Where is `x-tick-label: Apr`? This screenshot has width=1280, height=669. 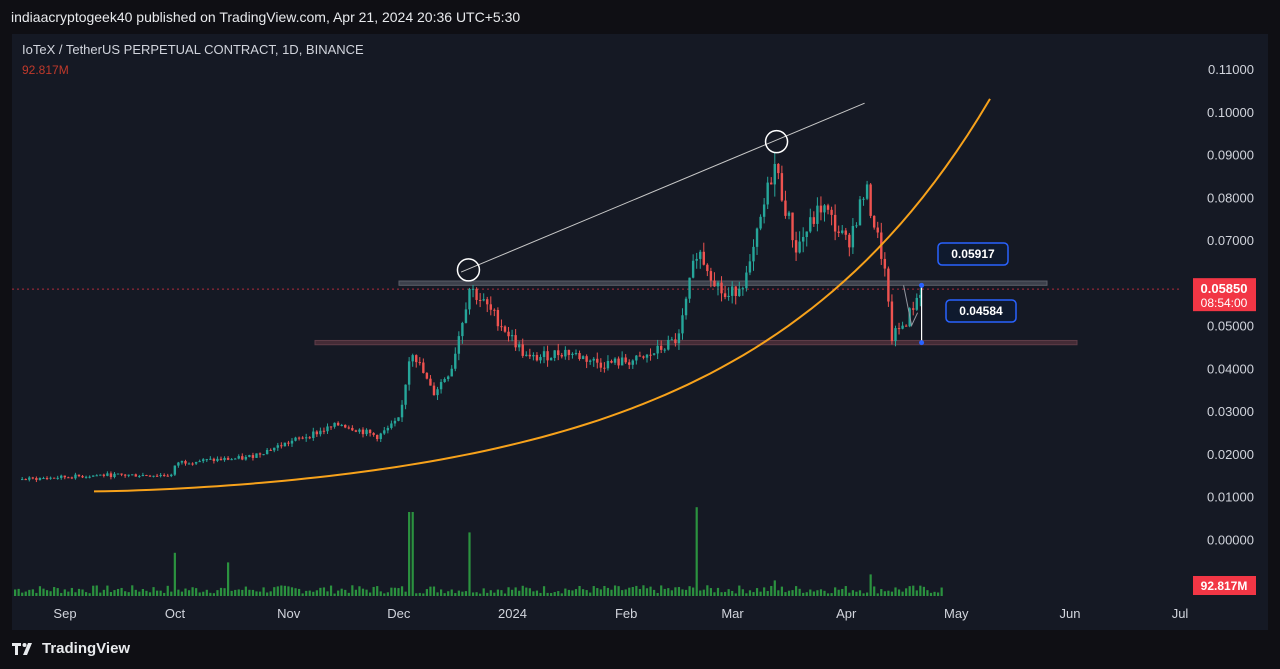 x-tick-label: Apr is located at coordinates (846, 613).